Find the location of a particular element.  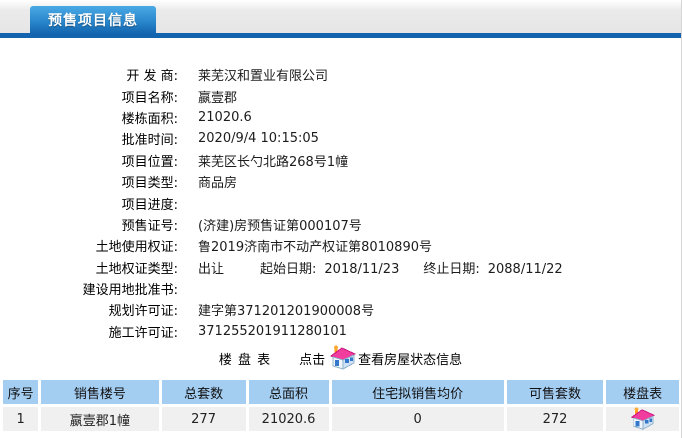

field-value: 出让 起始日期: 2018/11/23 终止日期: 2088/11/22 is located at coordinates (370, 267).